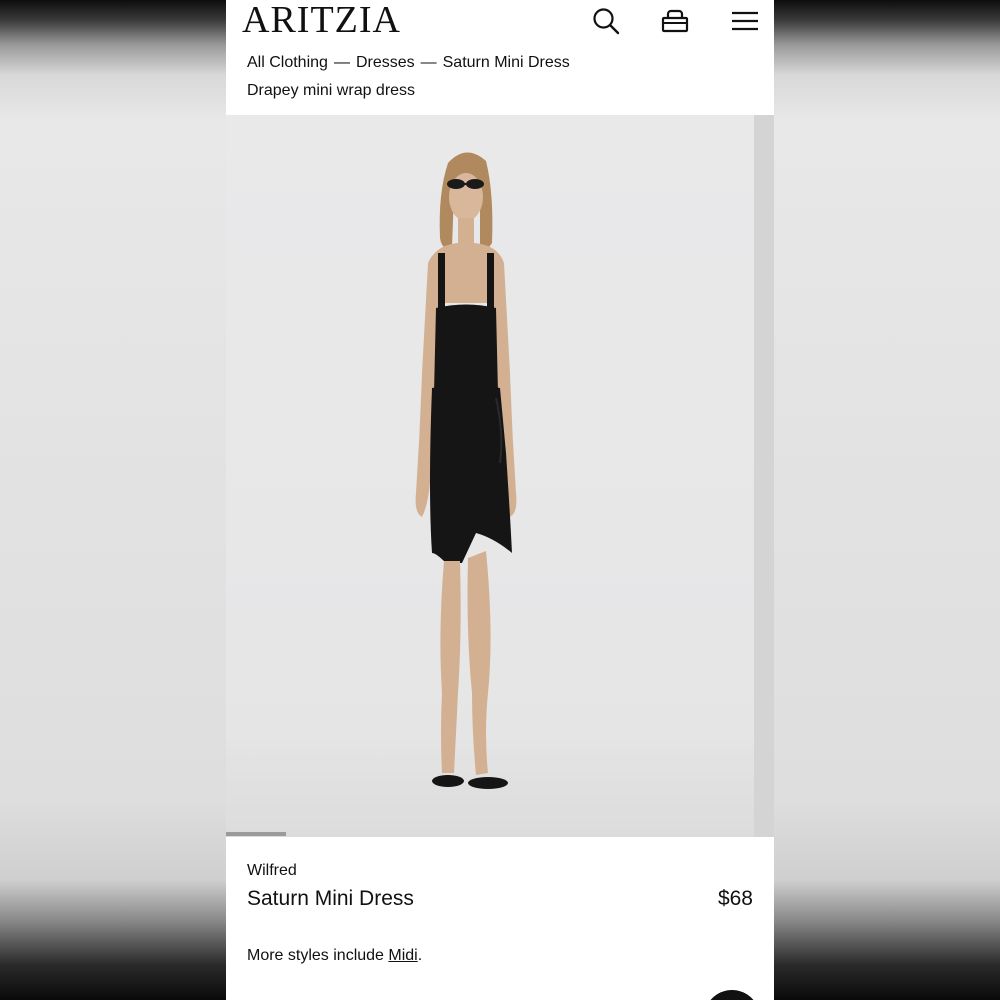 This screenshot has height=1000, width=1000. What do you see at coordinates (385, 62) in the screenshot?
I see `breadcrumb-dresses: Dresses` at bounding box center [385, 62].